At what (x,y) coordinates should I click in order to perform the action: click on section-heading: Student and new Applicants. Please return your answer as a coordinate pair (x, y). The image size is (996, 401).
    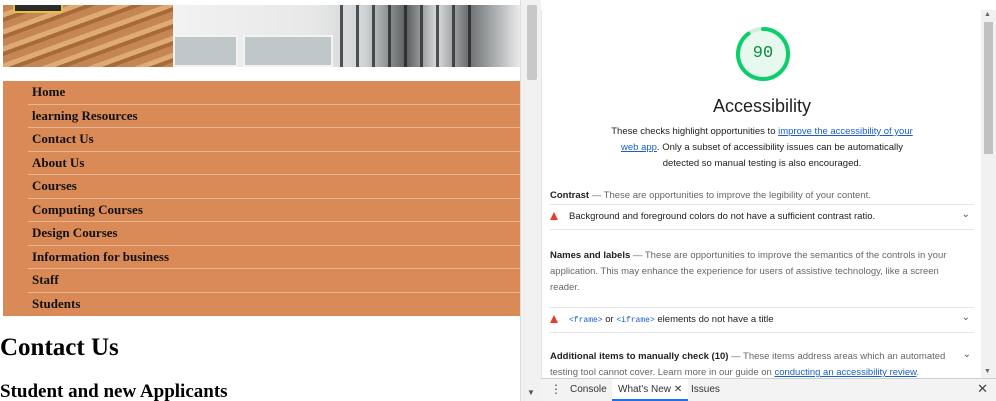
    Looking at the image, I should click on (114, 391).